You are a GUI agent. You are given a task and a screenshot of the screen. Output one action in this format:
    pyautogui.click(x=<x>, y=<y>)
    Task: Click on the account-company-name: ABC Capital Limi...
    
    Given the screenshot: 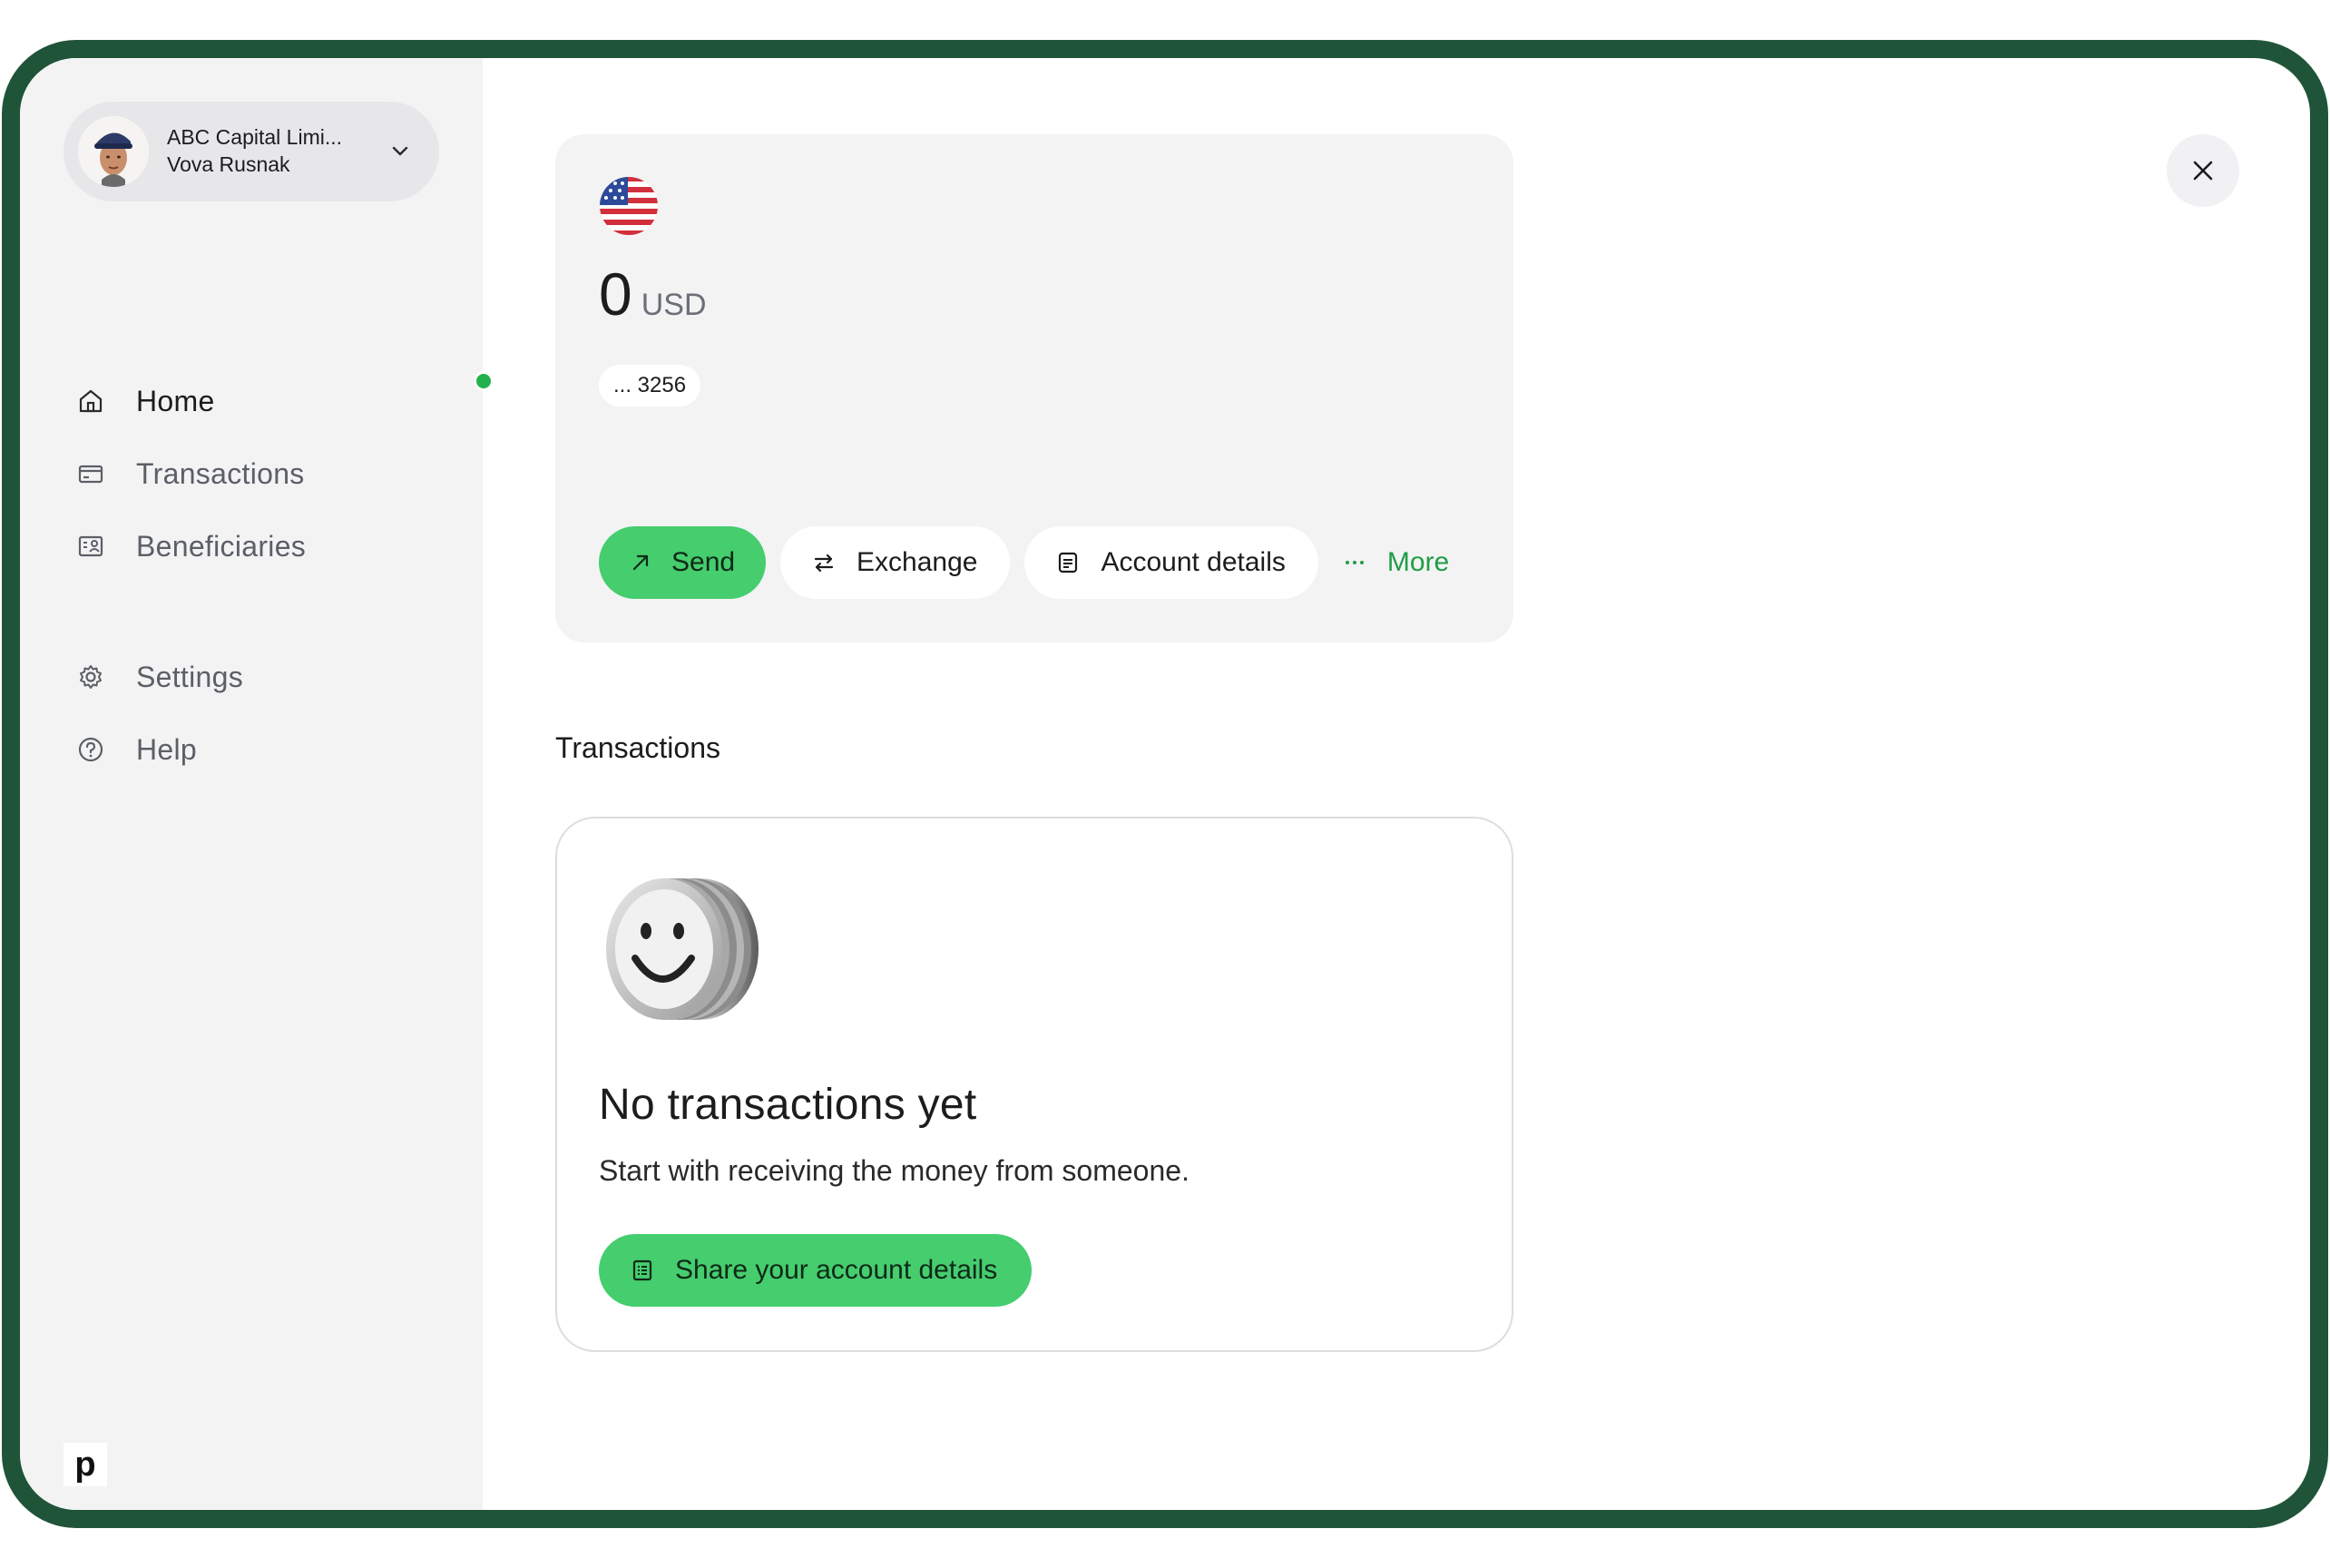 What is the action you would take?
    pyautogui.click(x=255, y=137)
    